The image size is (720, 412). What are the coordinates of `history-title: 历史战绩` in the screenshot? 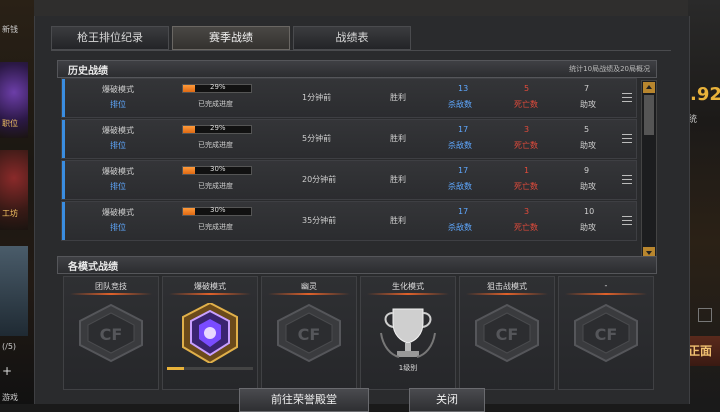 It's located at (88, 71).